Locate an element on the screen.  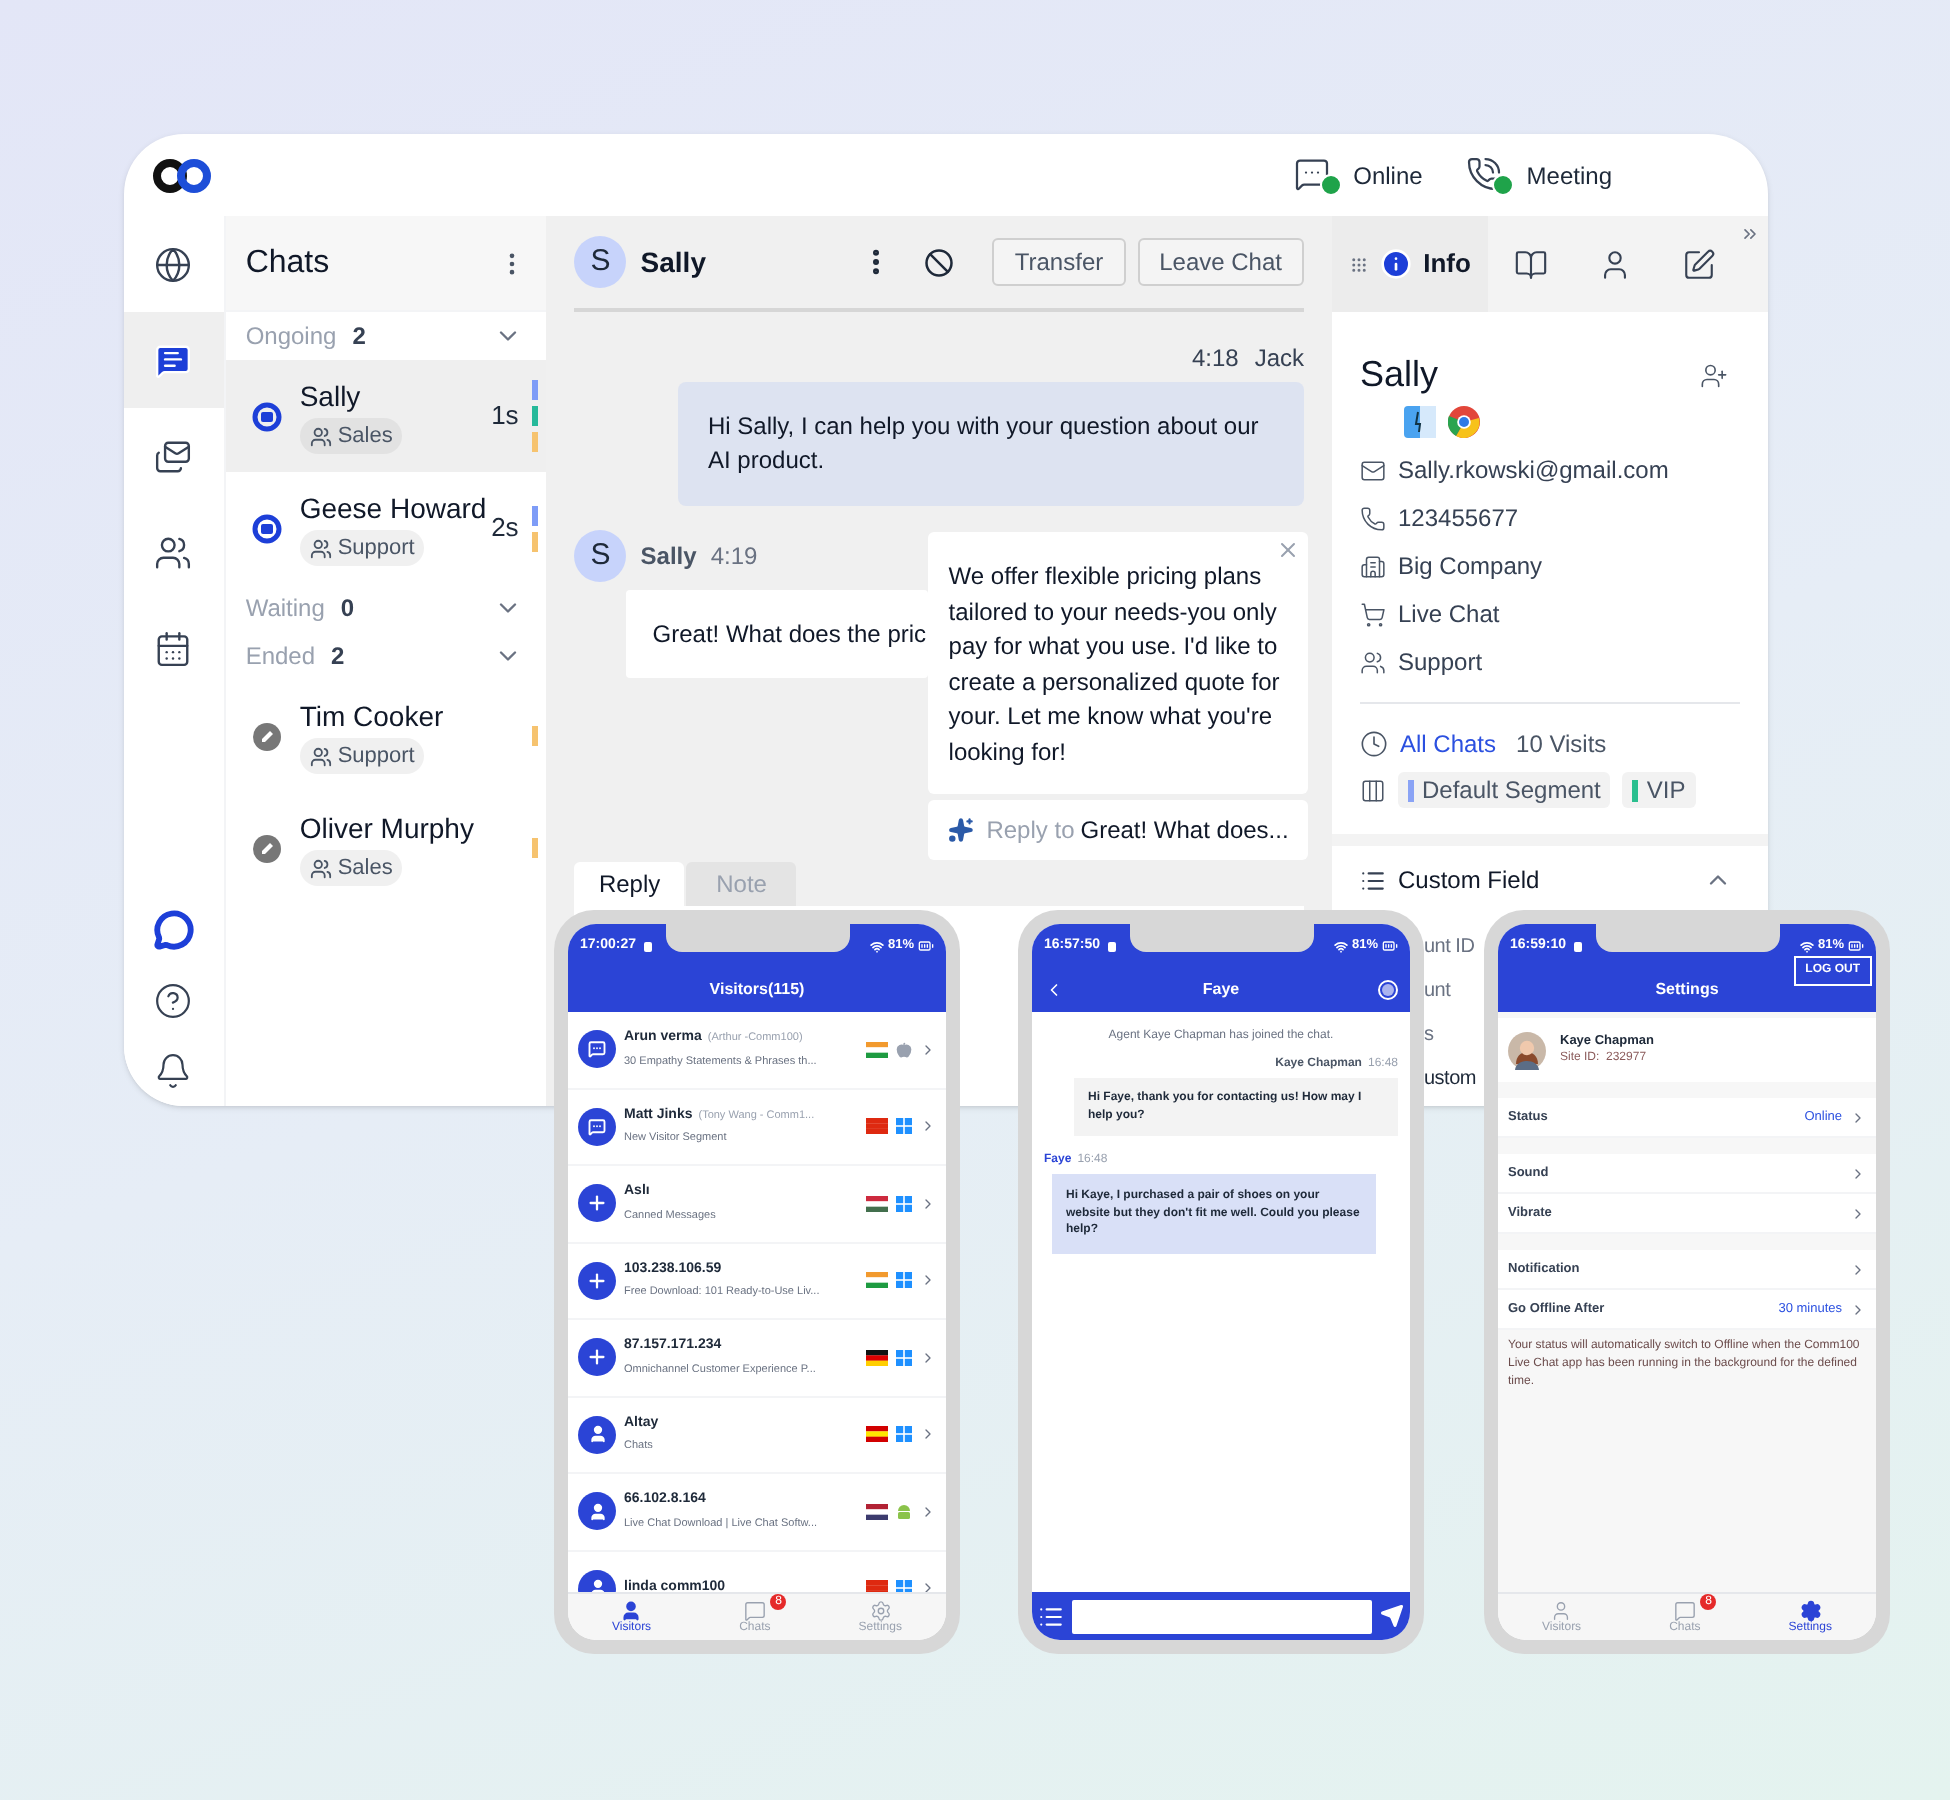
field-label: unt is located at coordinates (1437, 992).